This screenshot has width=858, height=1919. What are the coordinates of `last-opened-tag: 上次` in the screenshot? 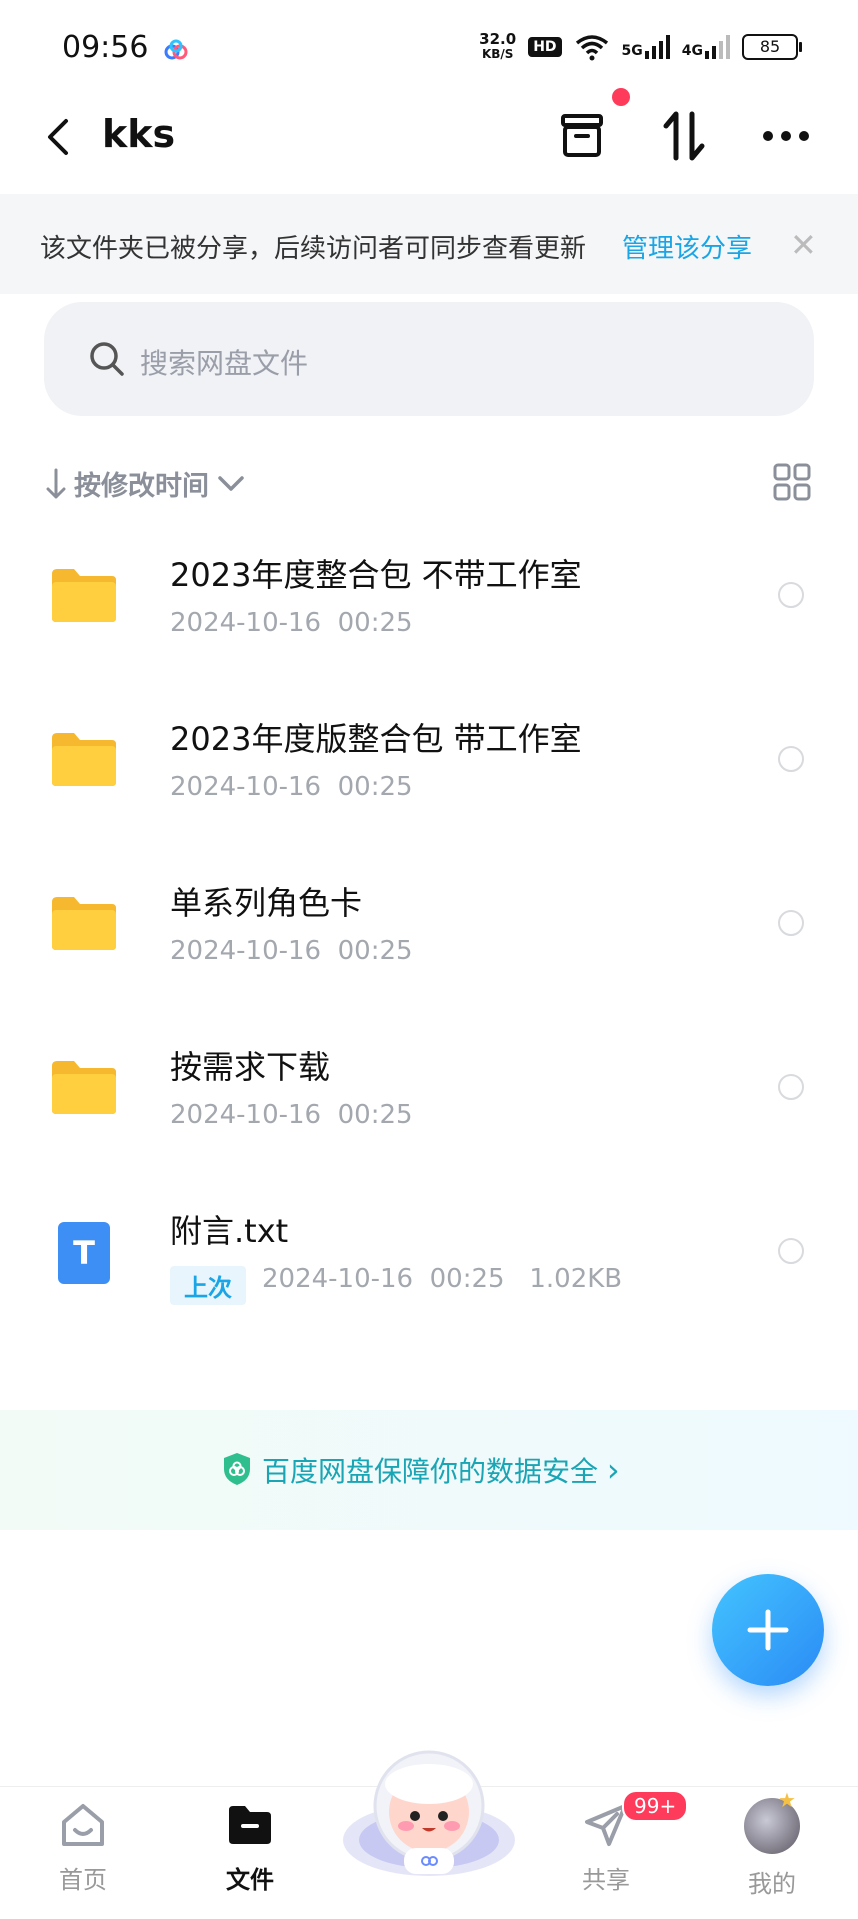 It's located at (208, 1285).